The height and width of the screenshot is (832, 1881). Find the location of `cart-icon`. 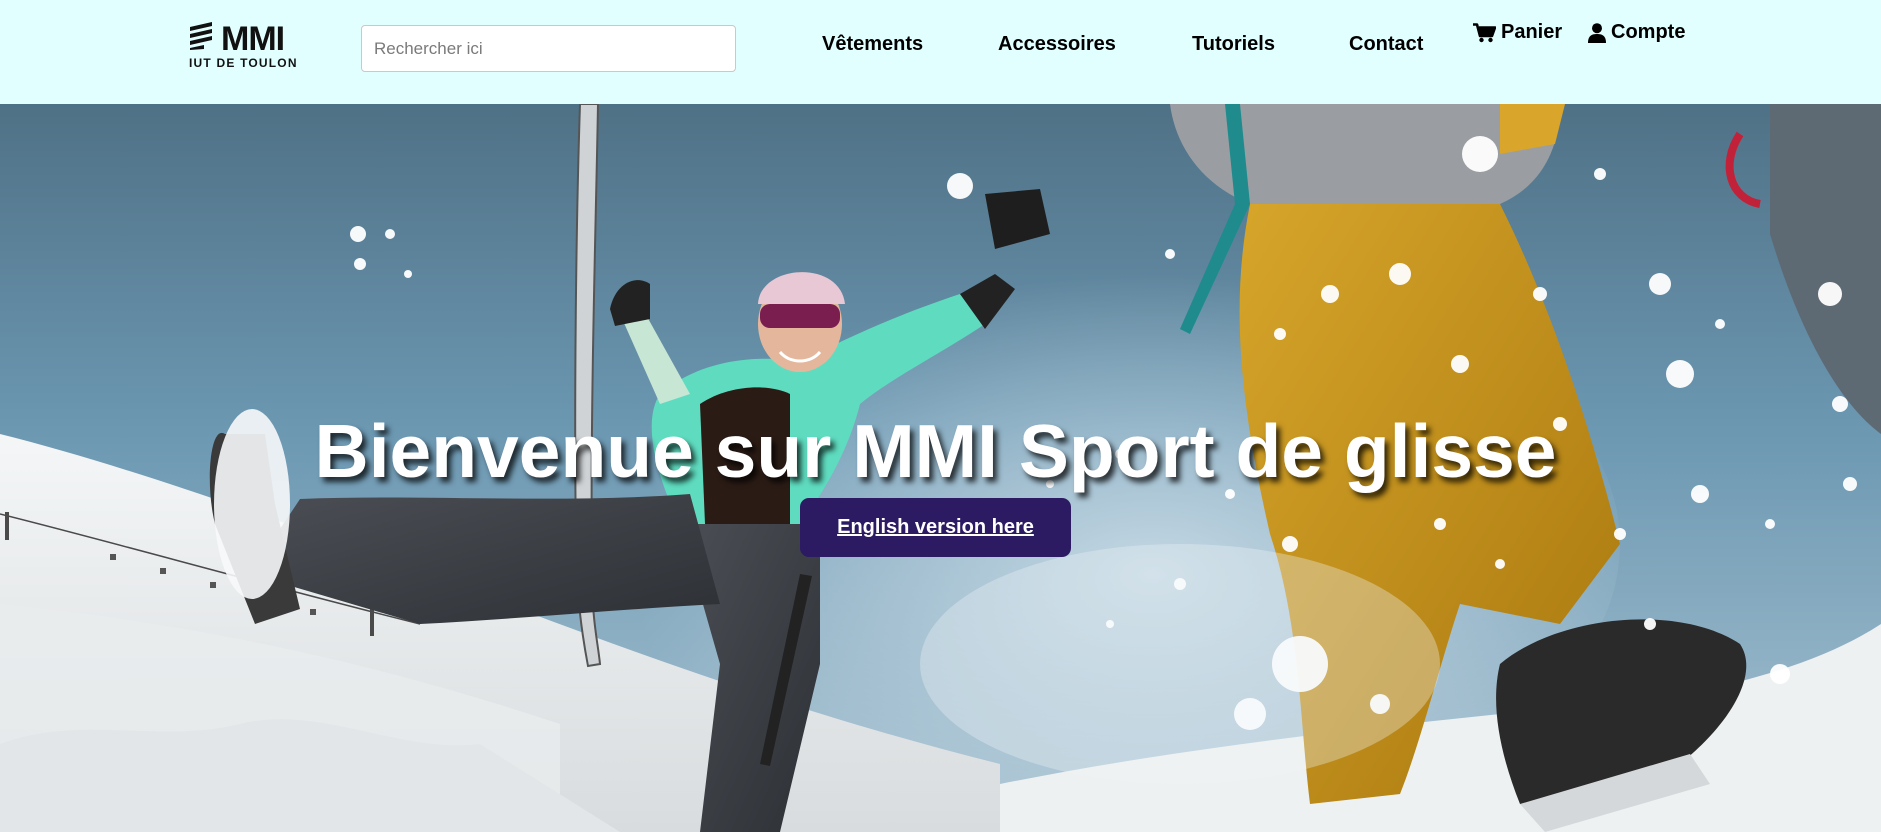

cart-icon is located at coordinates (1484, 32).